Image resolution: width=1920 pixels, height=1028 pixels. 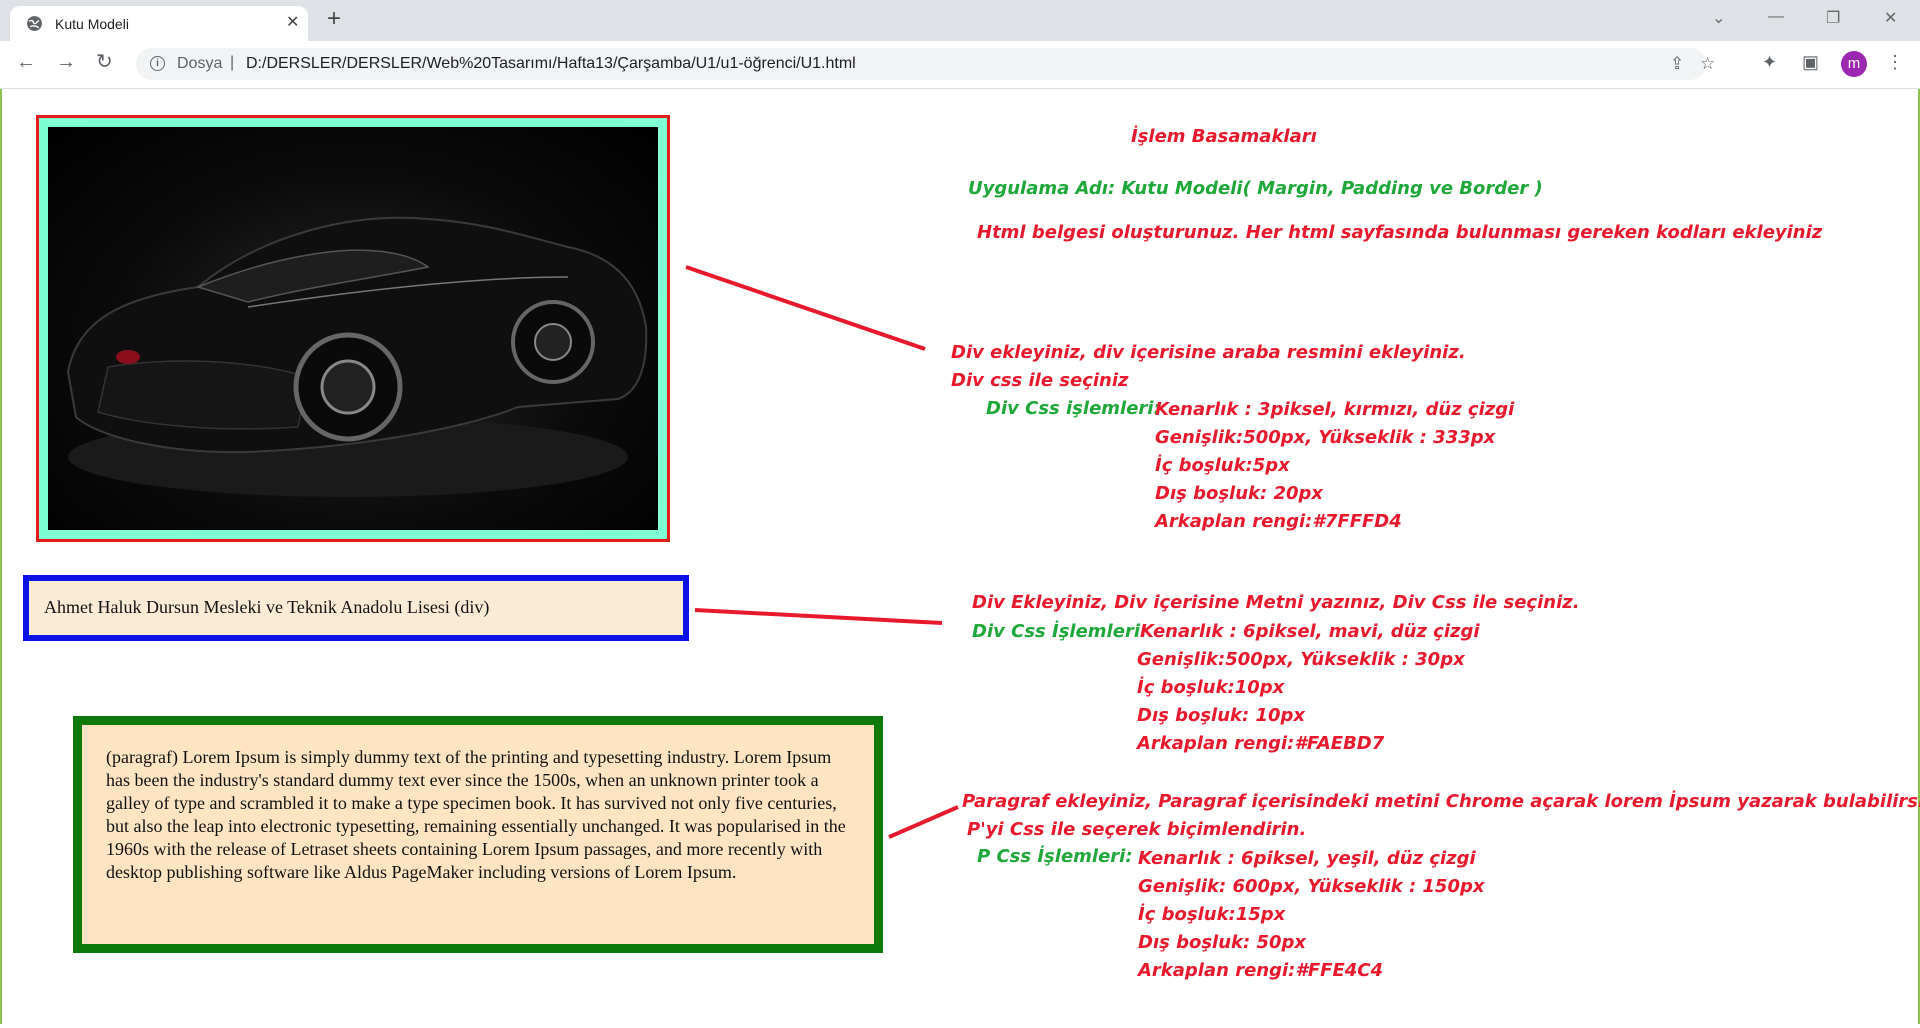 I want to click on p-prop: Dış boşluk: 50px, so click(x=1222, y=942).